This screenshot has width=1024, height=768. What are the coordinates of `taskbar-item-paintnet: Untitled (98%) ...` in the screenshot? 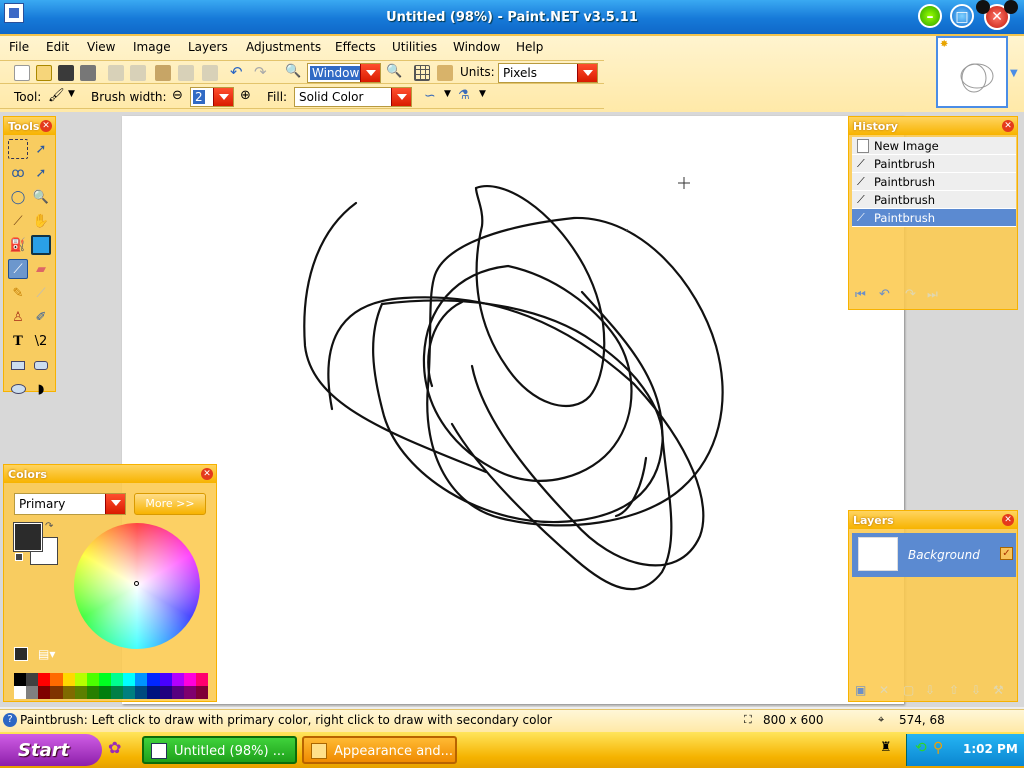 It's located at (219, 750).